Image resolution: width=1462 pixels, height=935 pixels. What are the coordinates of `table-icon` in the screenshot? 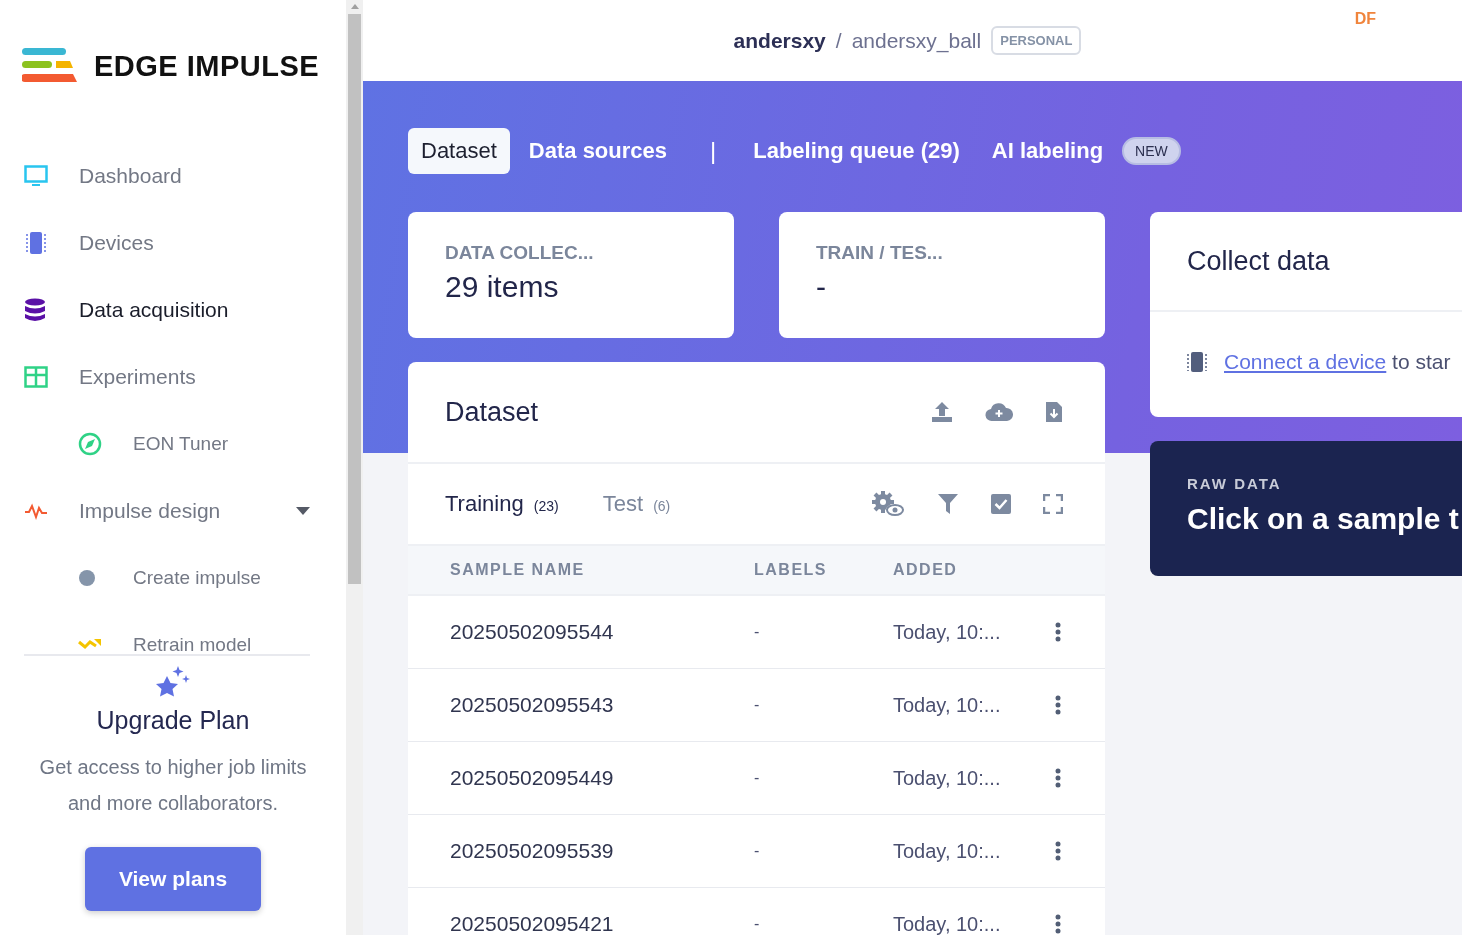 It's located at (36, 376).